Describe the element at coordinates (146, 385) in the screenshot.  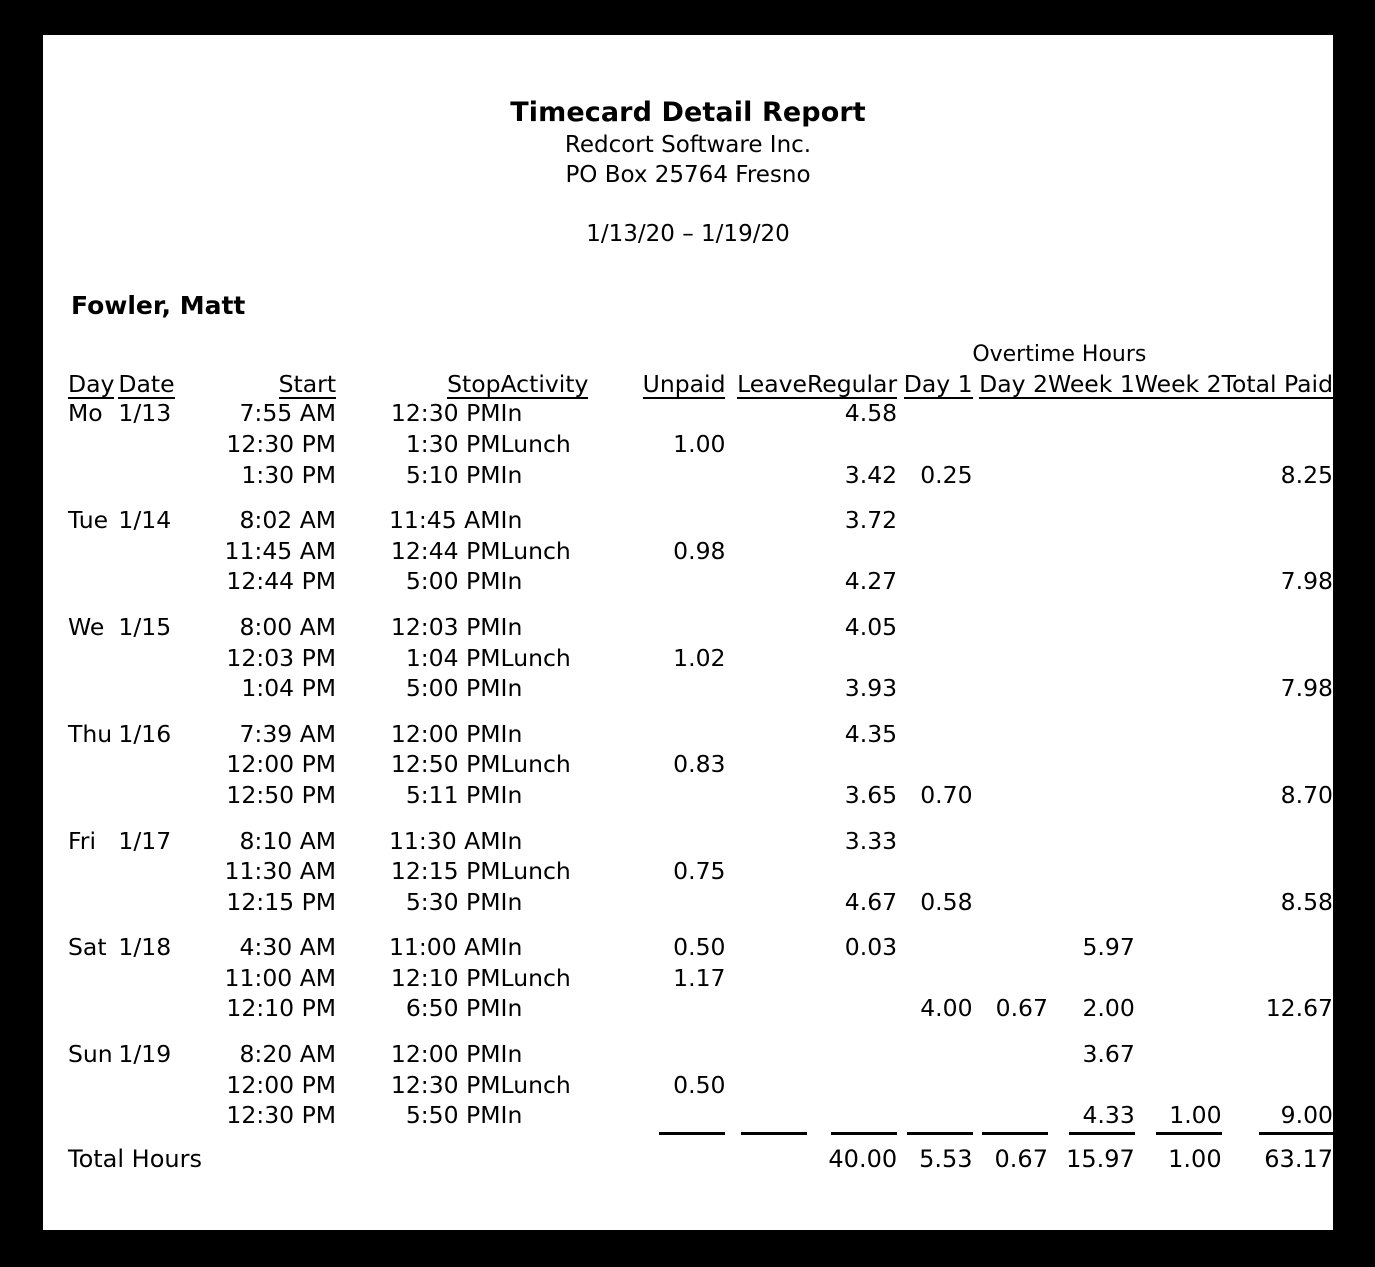
I see `column-header-date: Date` at that location.